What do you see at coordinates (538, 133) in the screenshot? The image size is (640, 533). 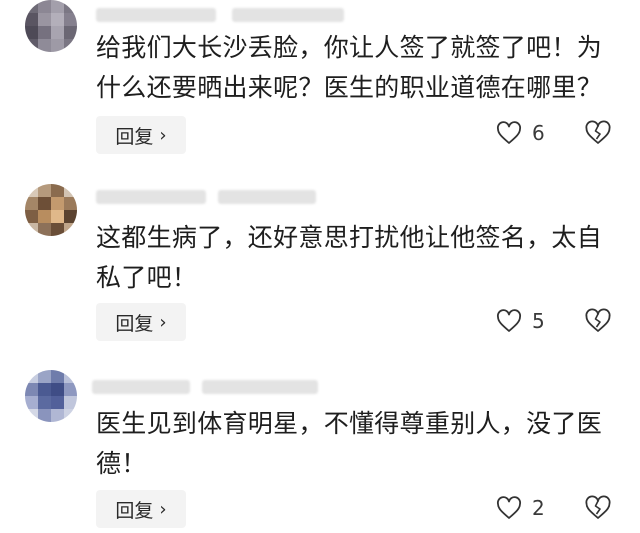 I see `like-count: 6` at bounding box center [538, 133].